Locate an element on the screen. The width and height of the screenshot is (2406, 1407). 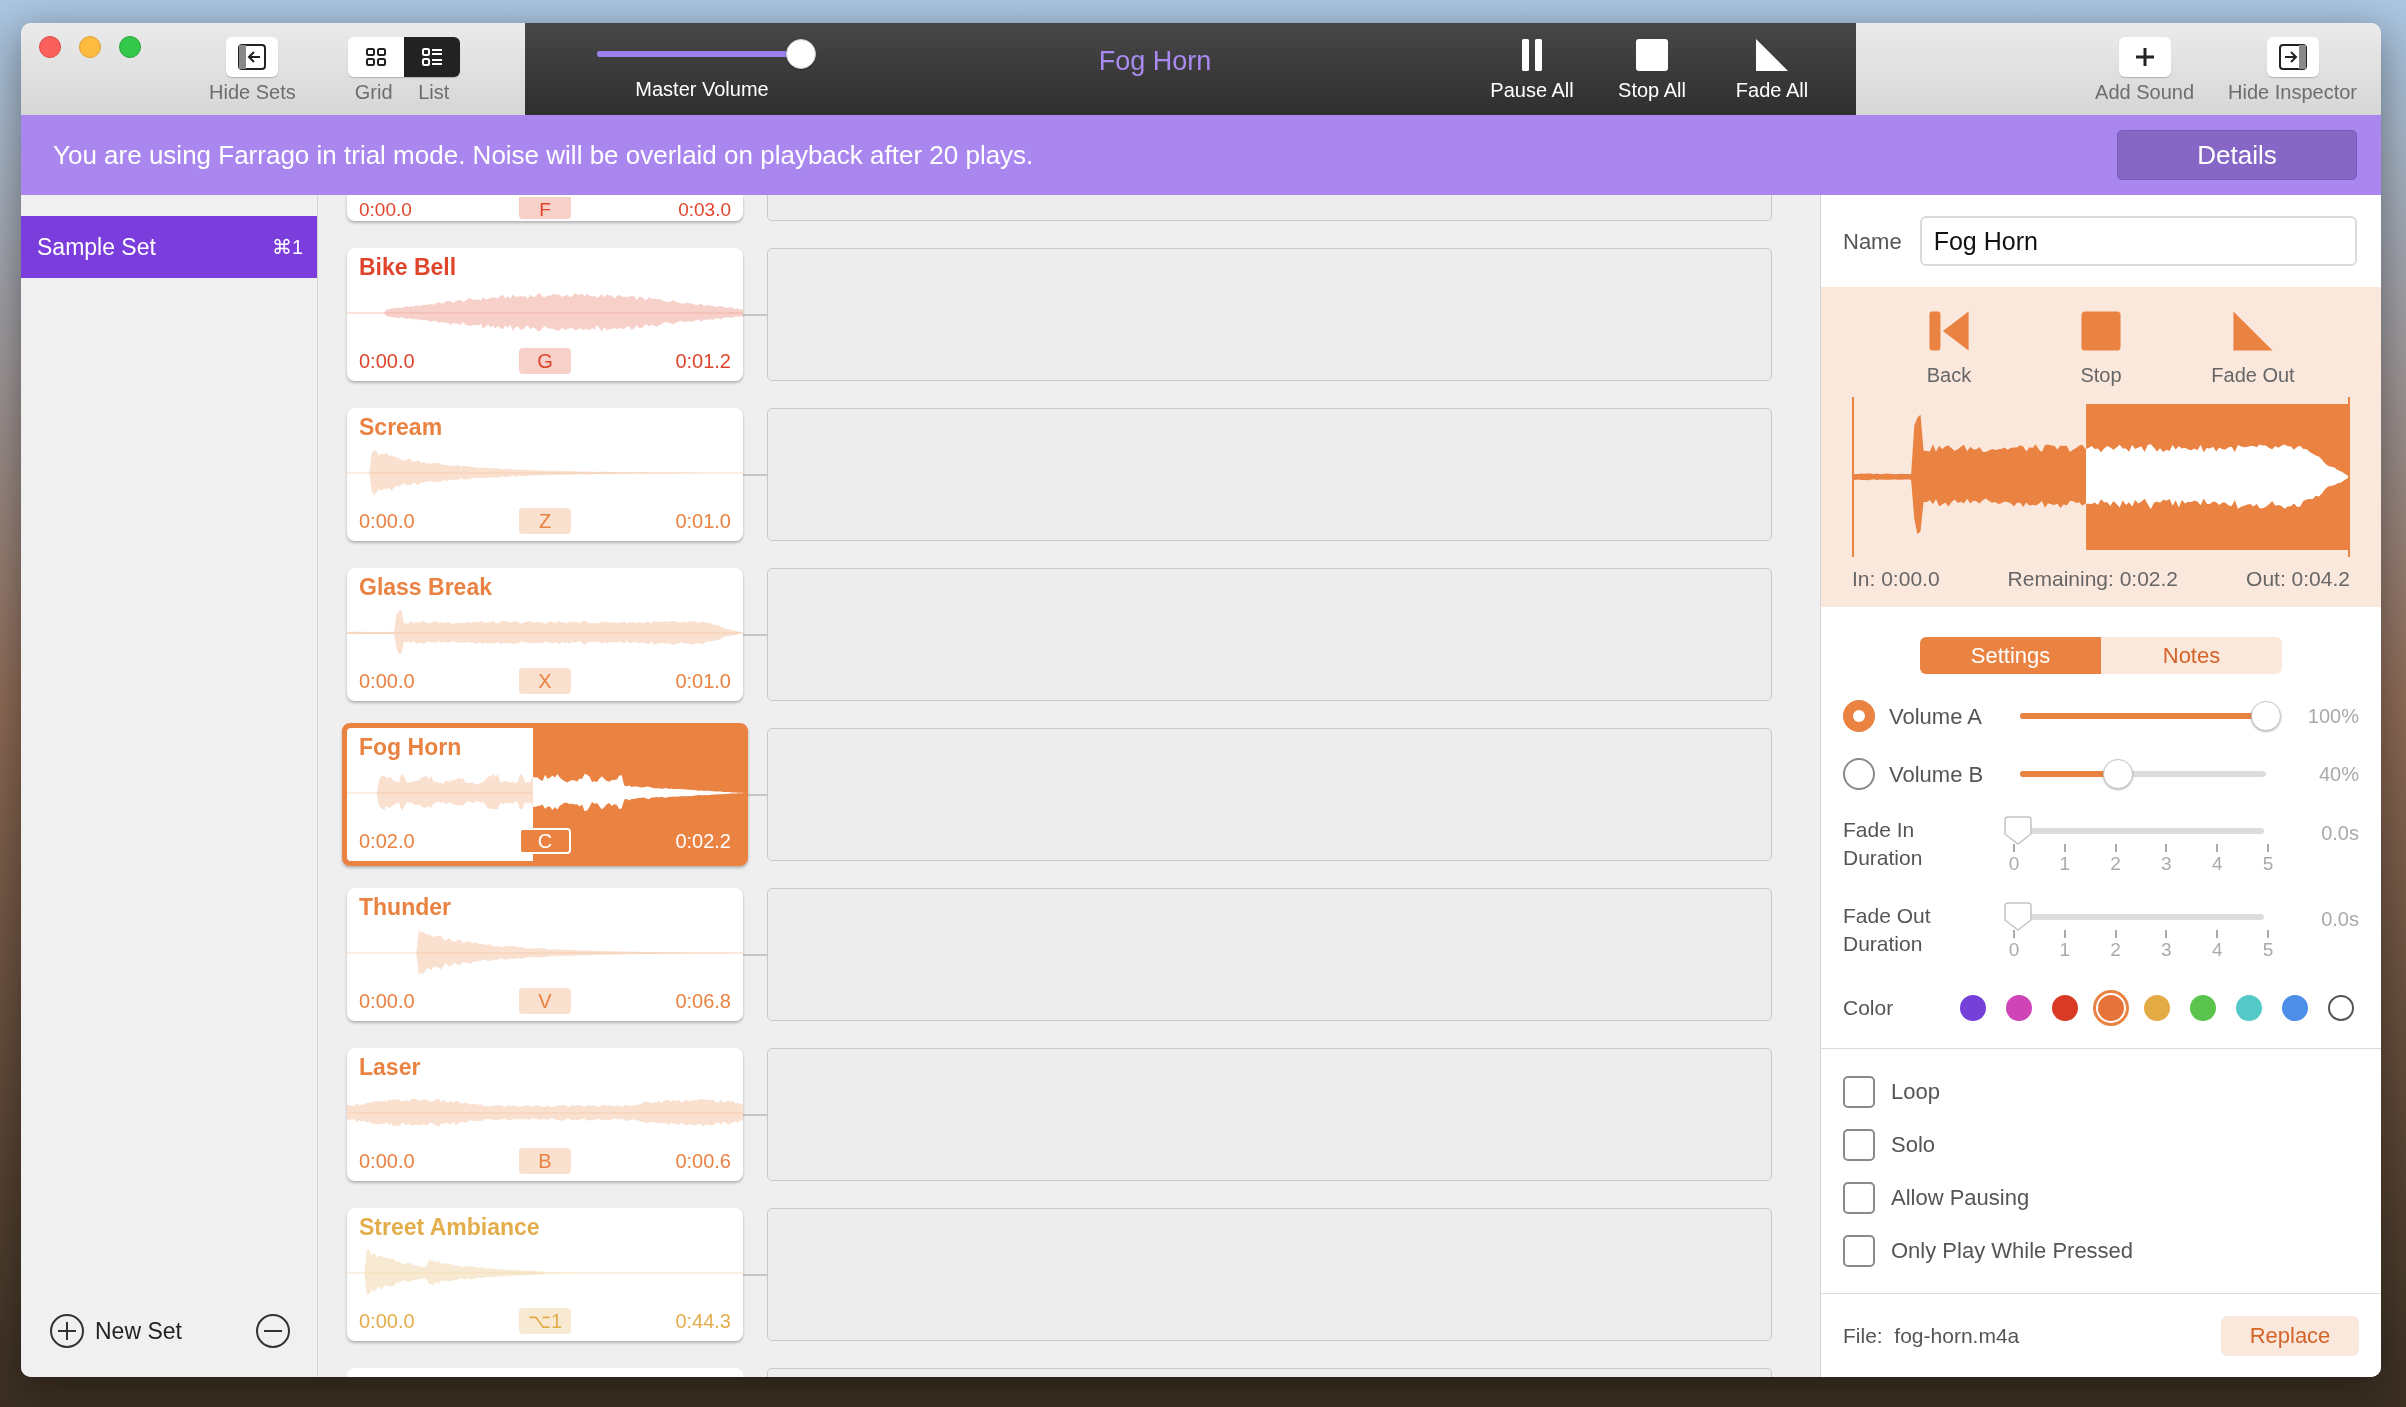
grid-icon is located at coordinates (375, 57).